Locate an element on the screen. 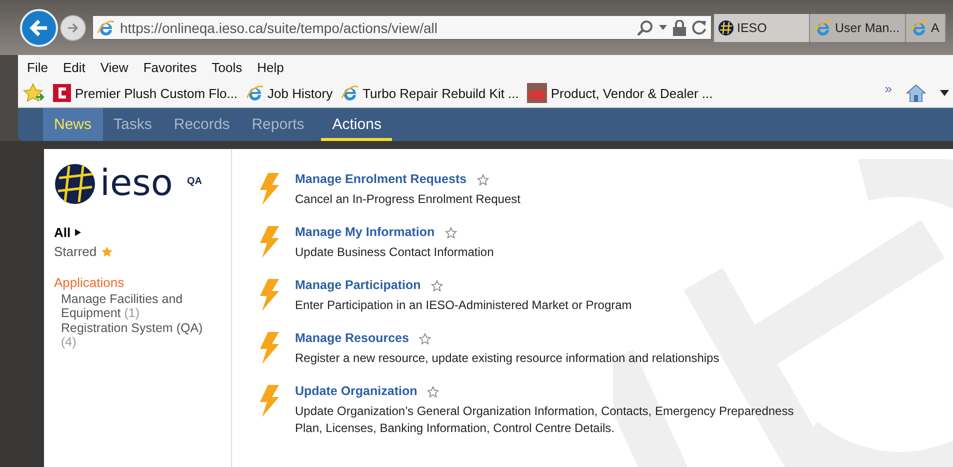 The width and height of the screenshot is (953, 467). action-link: Manage Resources is located at coordinates (352, 338).